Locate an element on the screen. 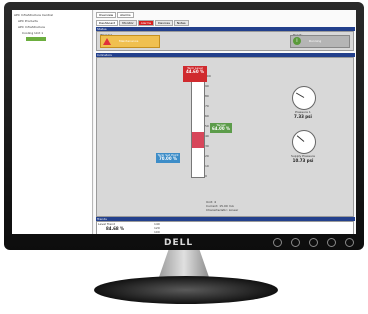 The width and height of the screenshot is (368, 314). tank-tick-label: 0 is located at coordinates (206, 176).